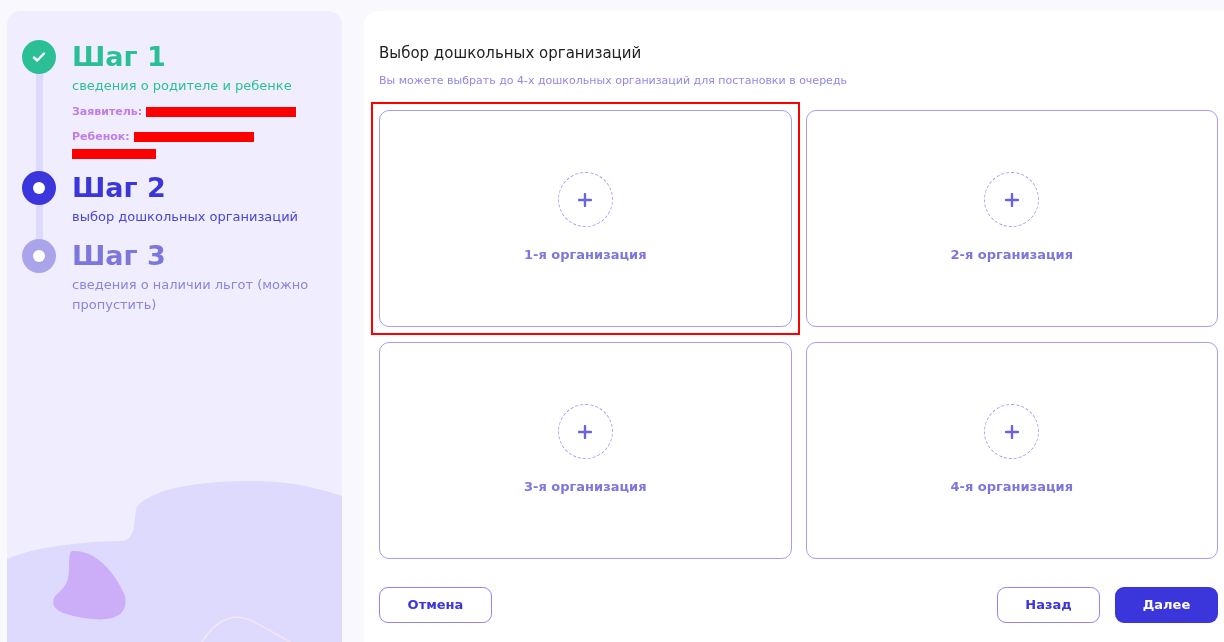 Image resolution: width=1224 pixels, height=642 pixels. What do you see at coordinates (613, 80) in the screenshot?
I see `section-hint: Вы можете выбрать до 4-х дошкольных организаций для постановки в очередь` at bounding box center [613, 80].